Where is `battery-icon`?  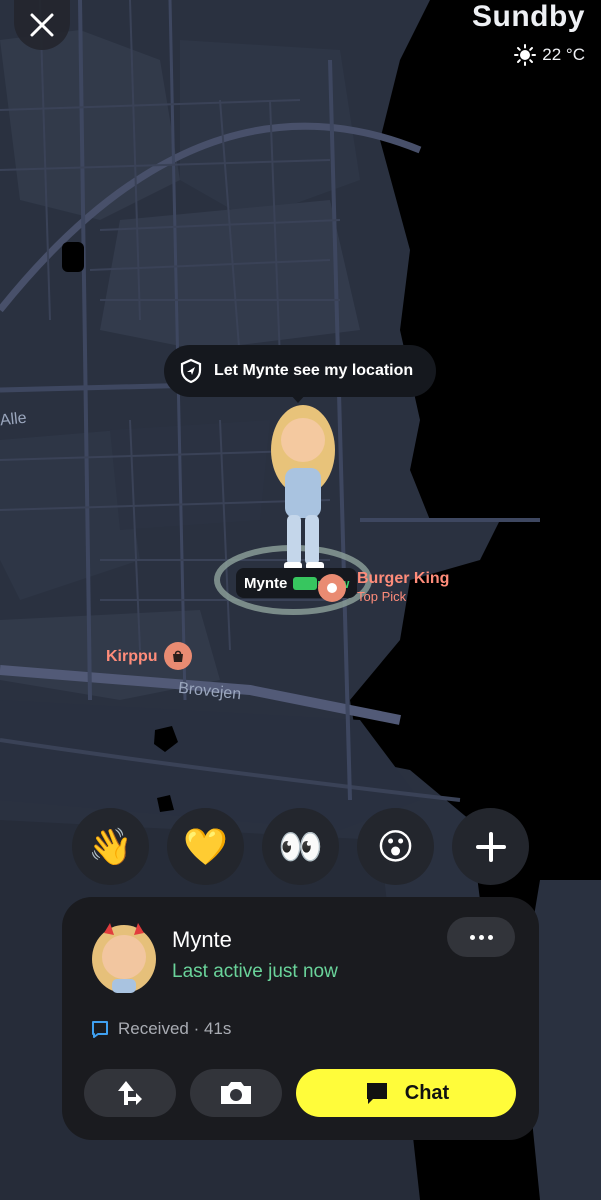 battery-icon is located at coordinates (307, 583).